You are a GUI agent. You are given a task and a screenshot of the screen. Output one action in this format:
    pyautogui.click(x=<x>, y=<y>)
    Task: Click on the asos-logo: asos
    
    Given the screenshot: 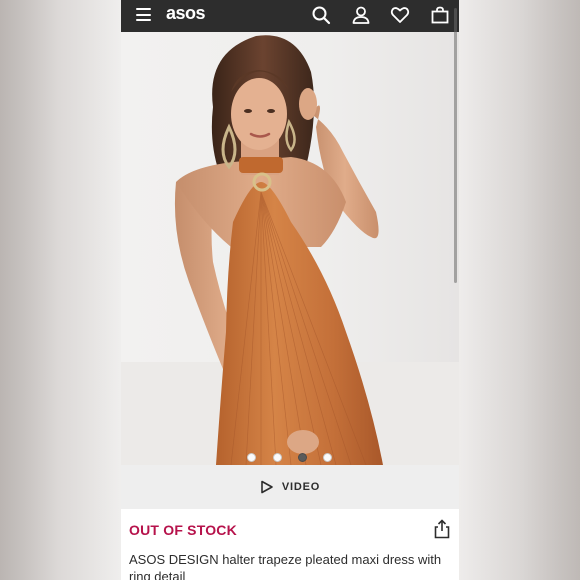 What is the action you would take?
    pyautogui.click(x=186, y=13)
    